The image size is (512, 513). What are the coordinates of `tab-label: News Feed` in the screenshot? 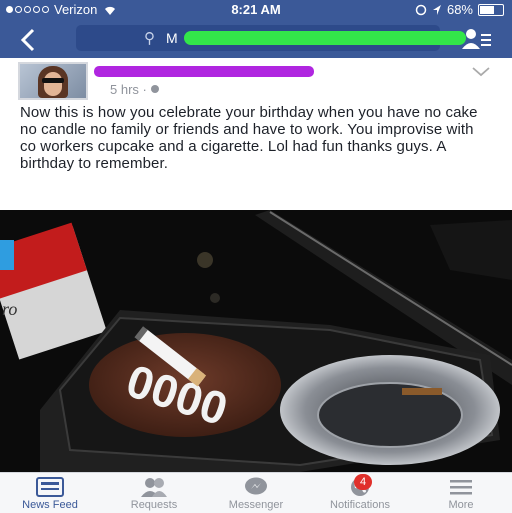 It's located at (50, 505).